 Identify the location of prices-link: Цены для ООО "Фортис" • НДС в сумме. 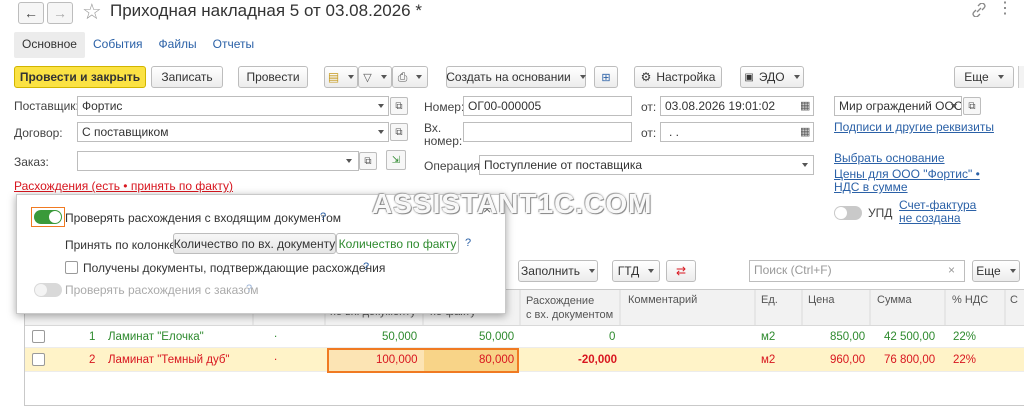
(907, 181).